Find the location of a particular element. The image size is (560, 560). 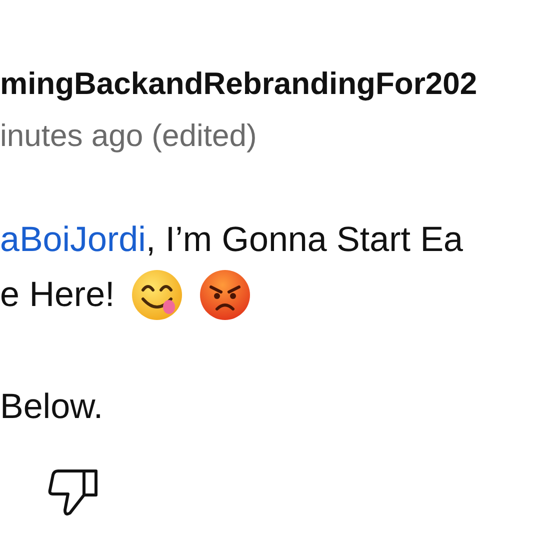

comment-text: e Here! is located at coordinates (57, 294).